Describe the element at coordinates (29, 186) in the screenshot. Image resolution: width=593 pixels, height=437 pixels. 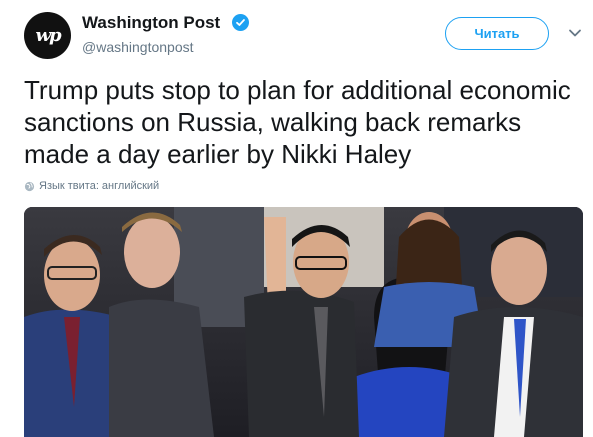
I see `globe-icon` at that location.